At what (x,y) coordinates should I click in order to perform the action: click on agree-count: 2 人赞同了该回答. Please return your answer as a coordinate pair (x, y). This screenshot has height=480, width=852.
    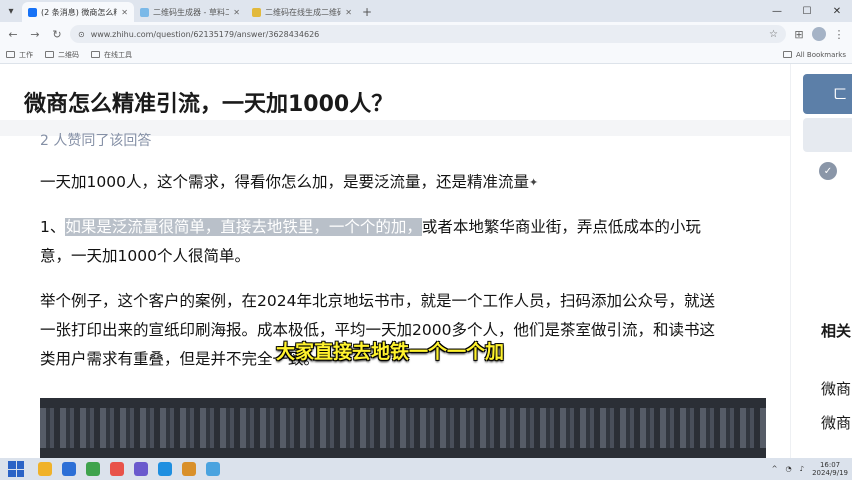
    Looking at the image, I should click on (96, 141).